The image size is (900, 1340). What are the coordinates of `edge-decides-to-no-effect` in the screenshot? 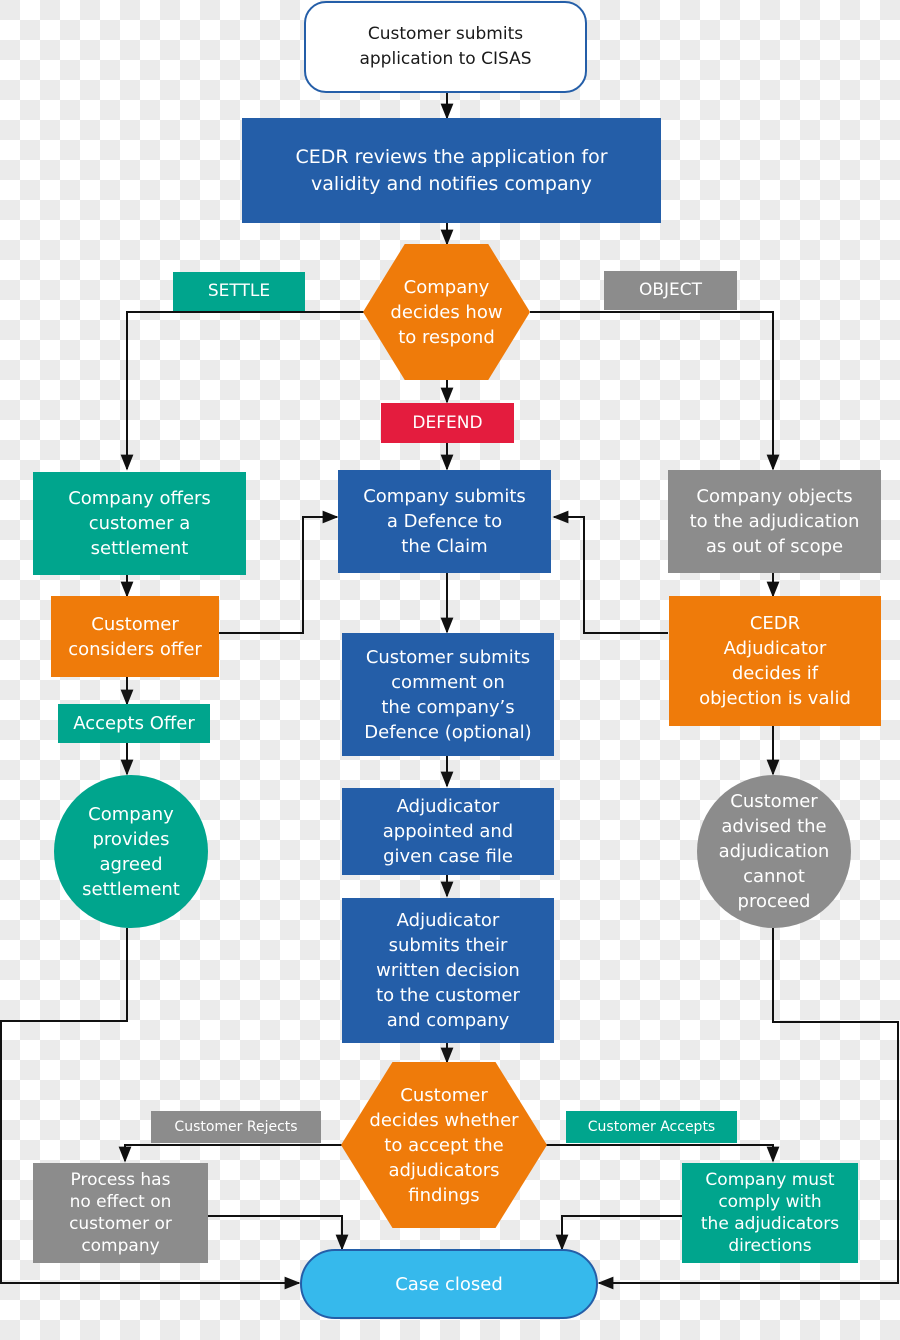 It's located at (231, 1153).